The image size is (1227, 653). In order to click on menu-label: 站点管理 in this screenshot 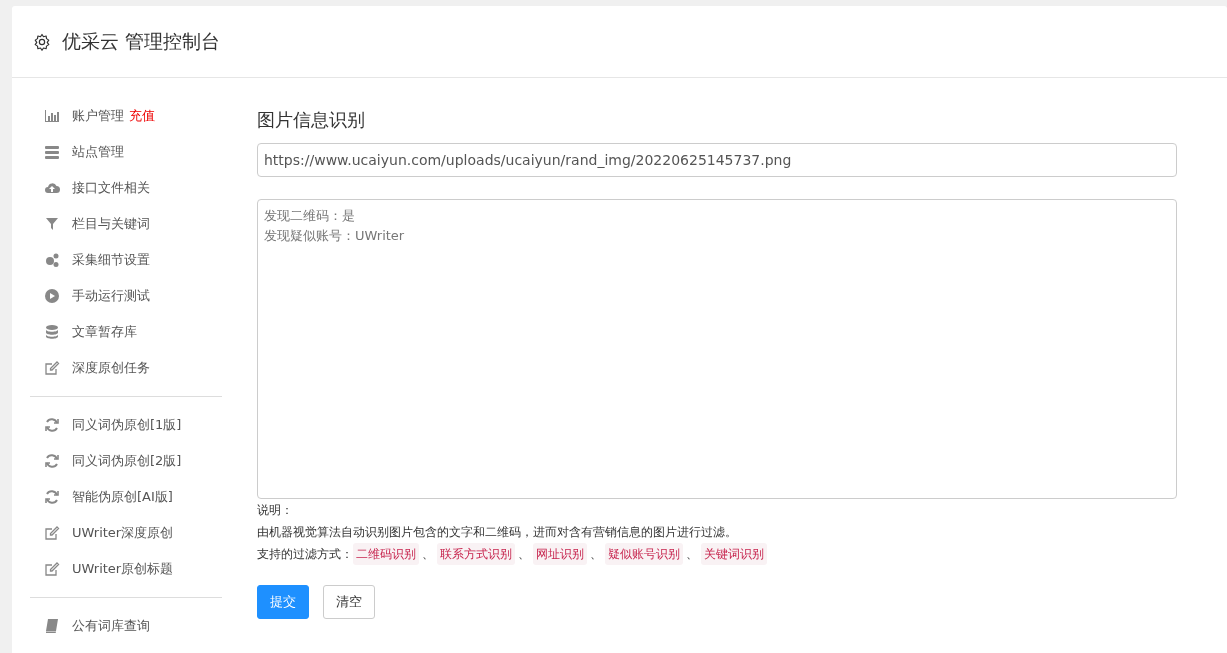, I will do `click(98, 152)`.